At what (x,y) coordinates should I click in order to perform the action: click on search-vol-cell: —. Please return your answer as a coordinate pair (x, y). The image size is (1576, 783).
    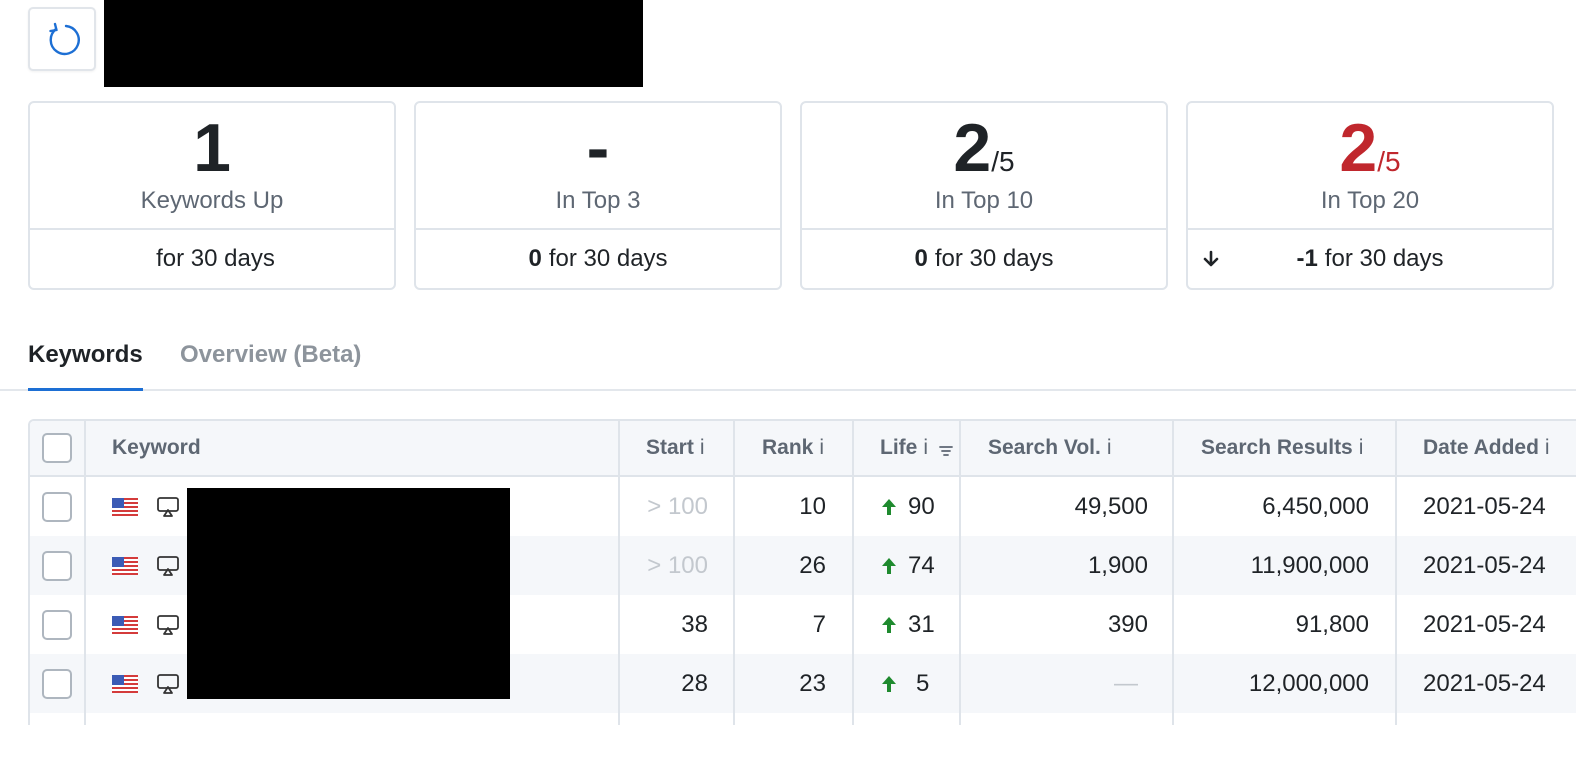
    Looking at the image, I should click on (1126, 683).